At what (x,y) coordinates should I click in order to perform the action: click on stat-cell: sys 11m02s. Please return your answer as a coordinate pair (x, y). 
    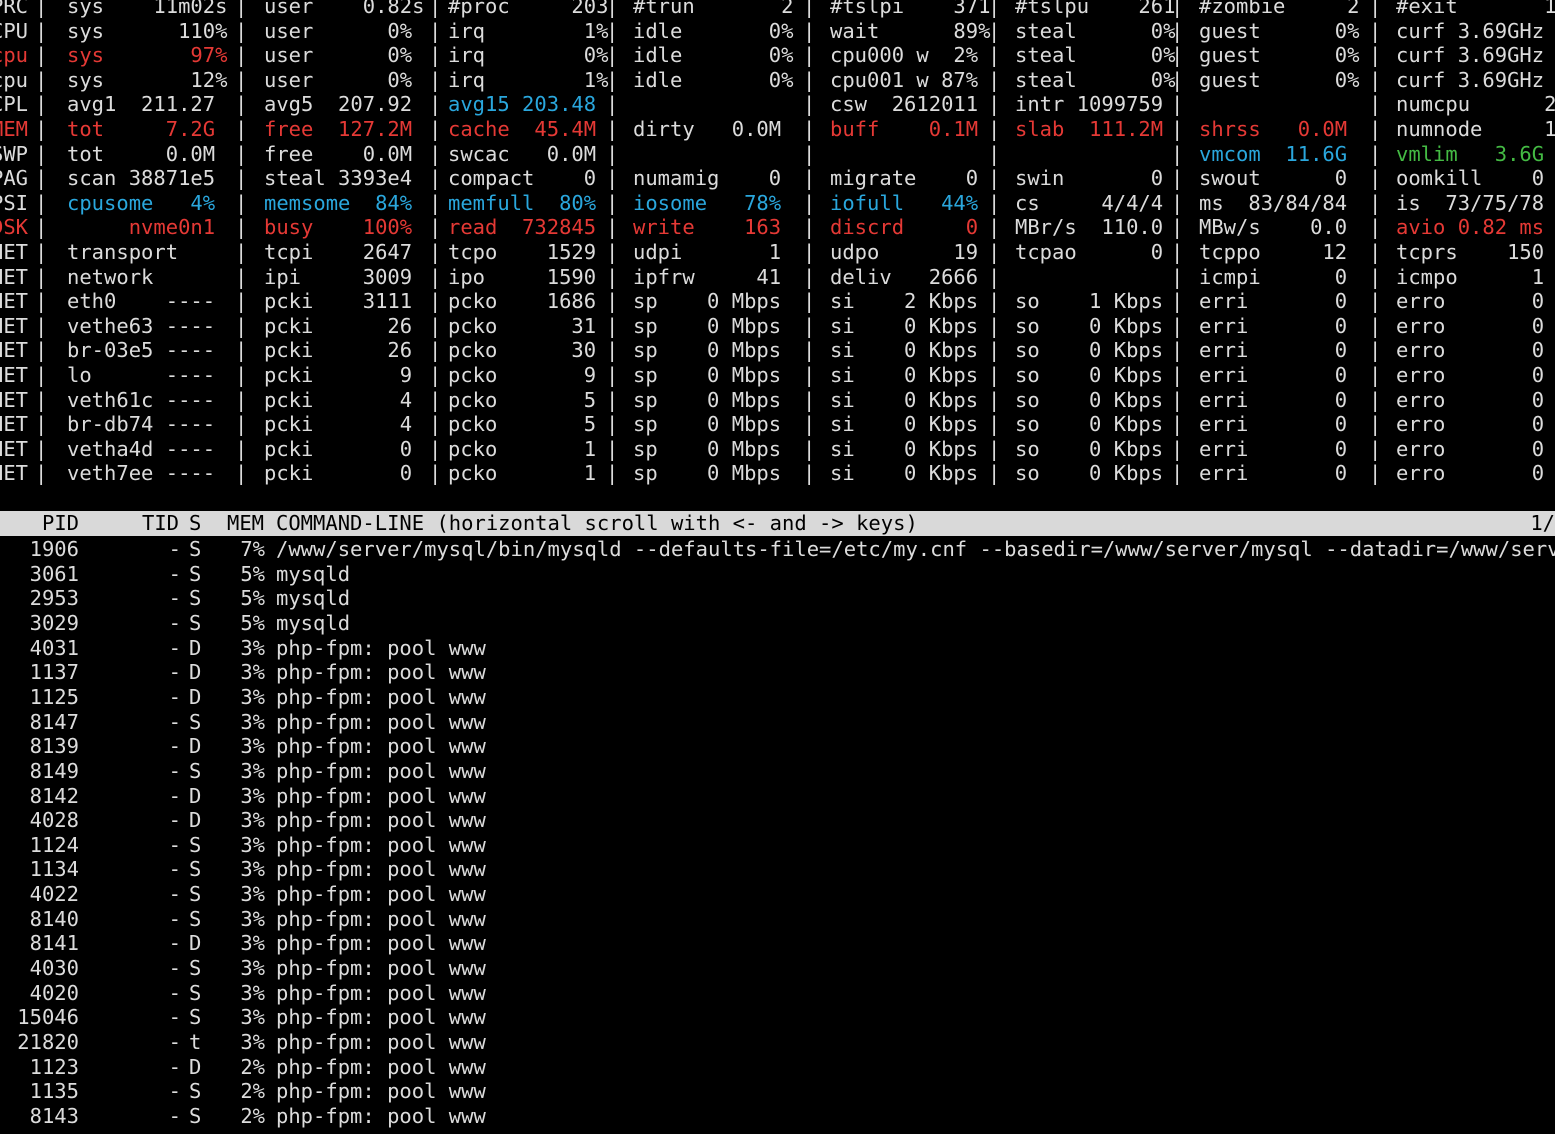
    Looking at the image, I should click on (147, 9).